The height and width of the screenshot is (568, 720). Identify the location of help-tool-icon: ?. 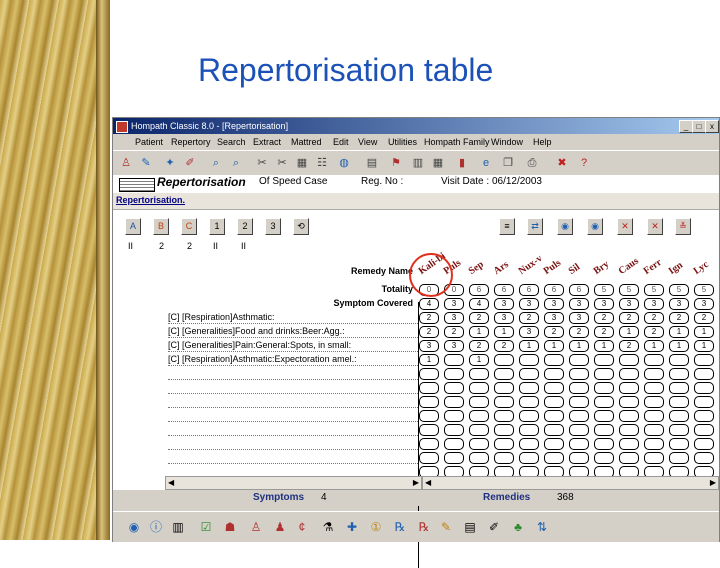
(584, 163).